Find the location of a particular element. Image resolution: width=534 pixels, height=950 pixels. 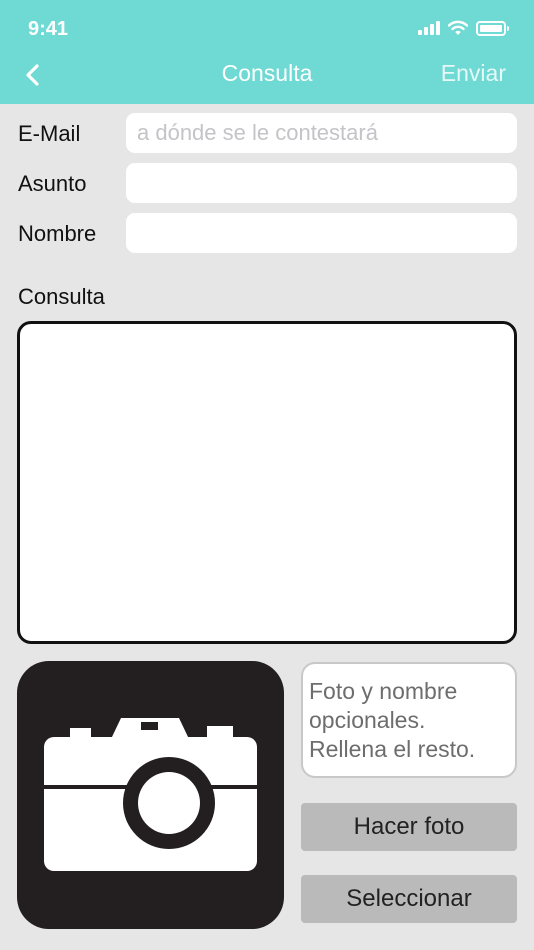

app-header: 9:41 Consulta Enviar is located at coordinates (267, 52).